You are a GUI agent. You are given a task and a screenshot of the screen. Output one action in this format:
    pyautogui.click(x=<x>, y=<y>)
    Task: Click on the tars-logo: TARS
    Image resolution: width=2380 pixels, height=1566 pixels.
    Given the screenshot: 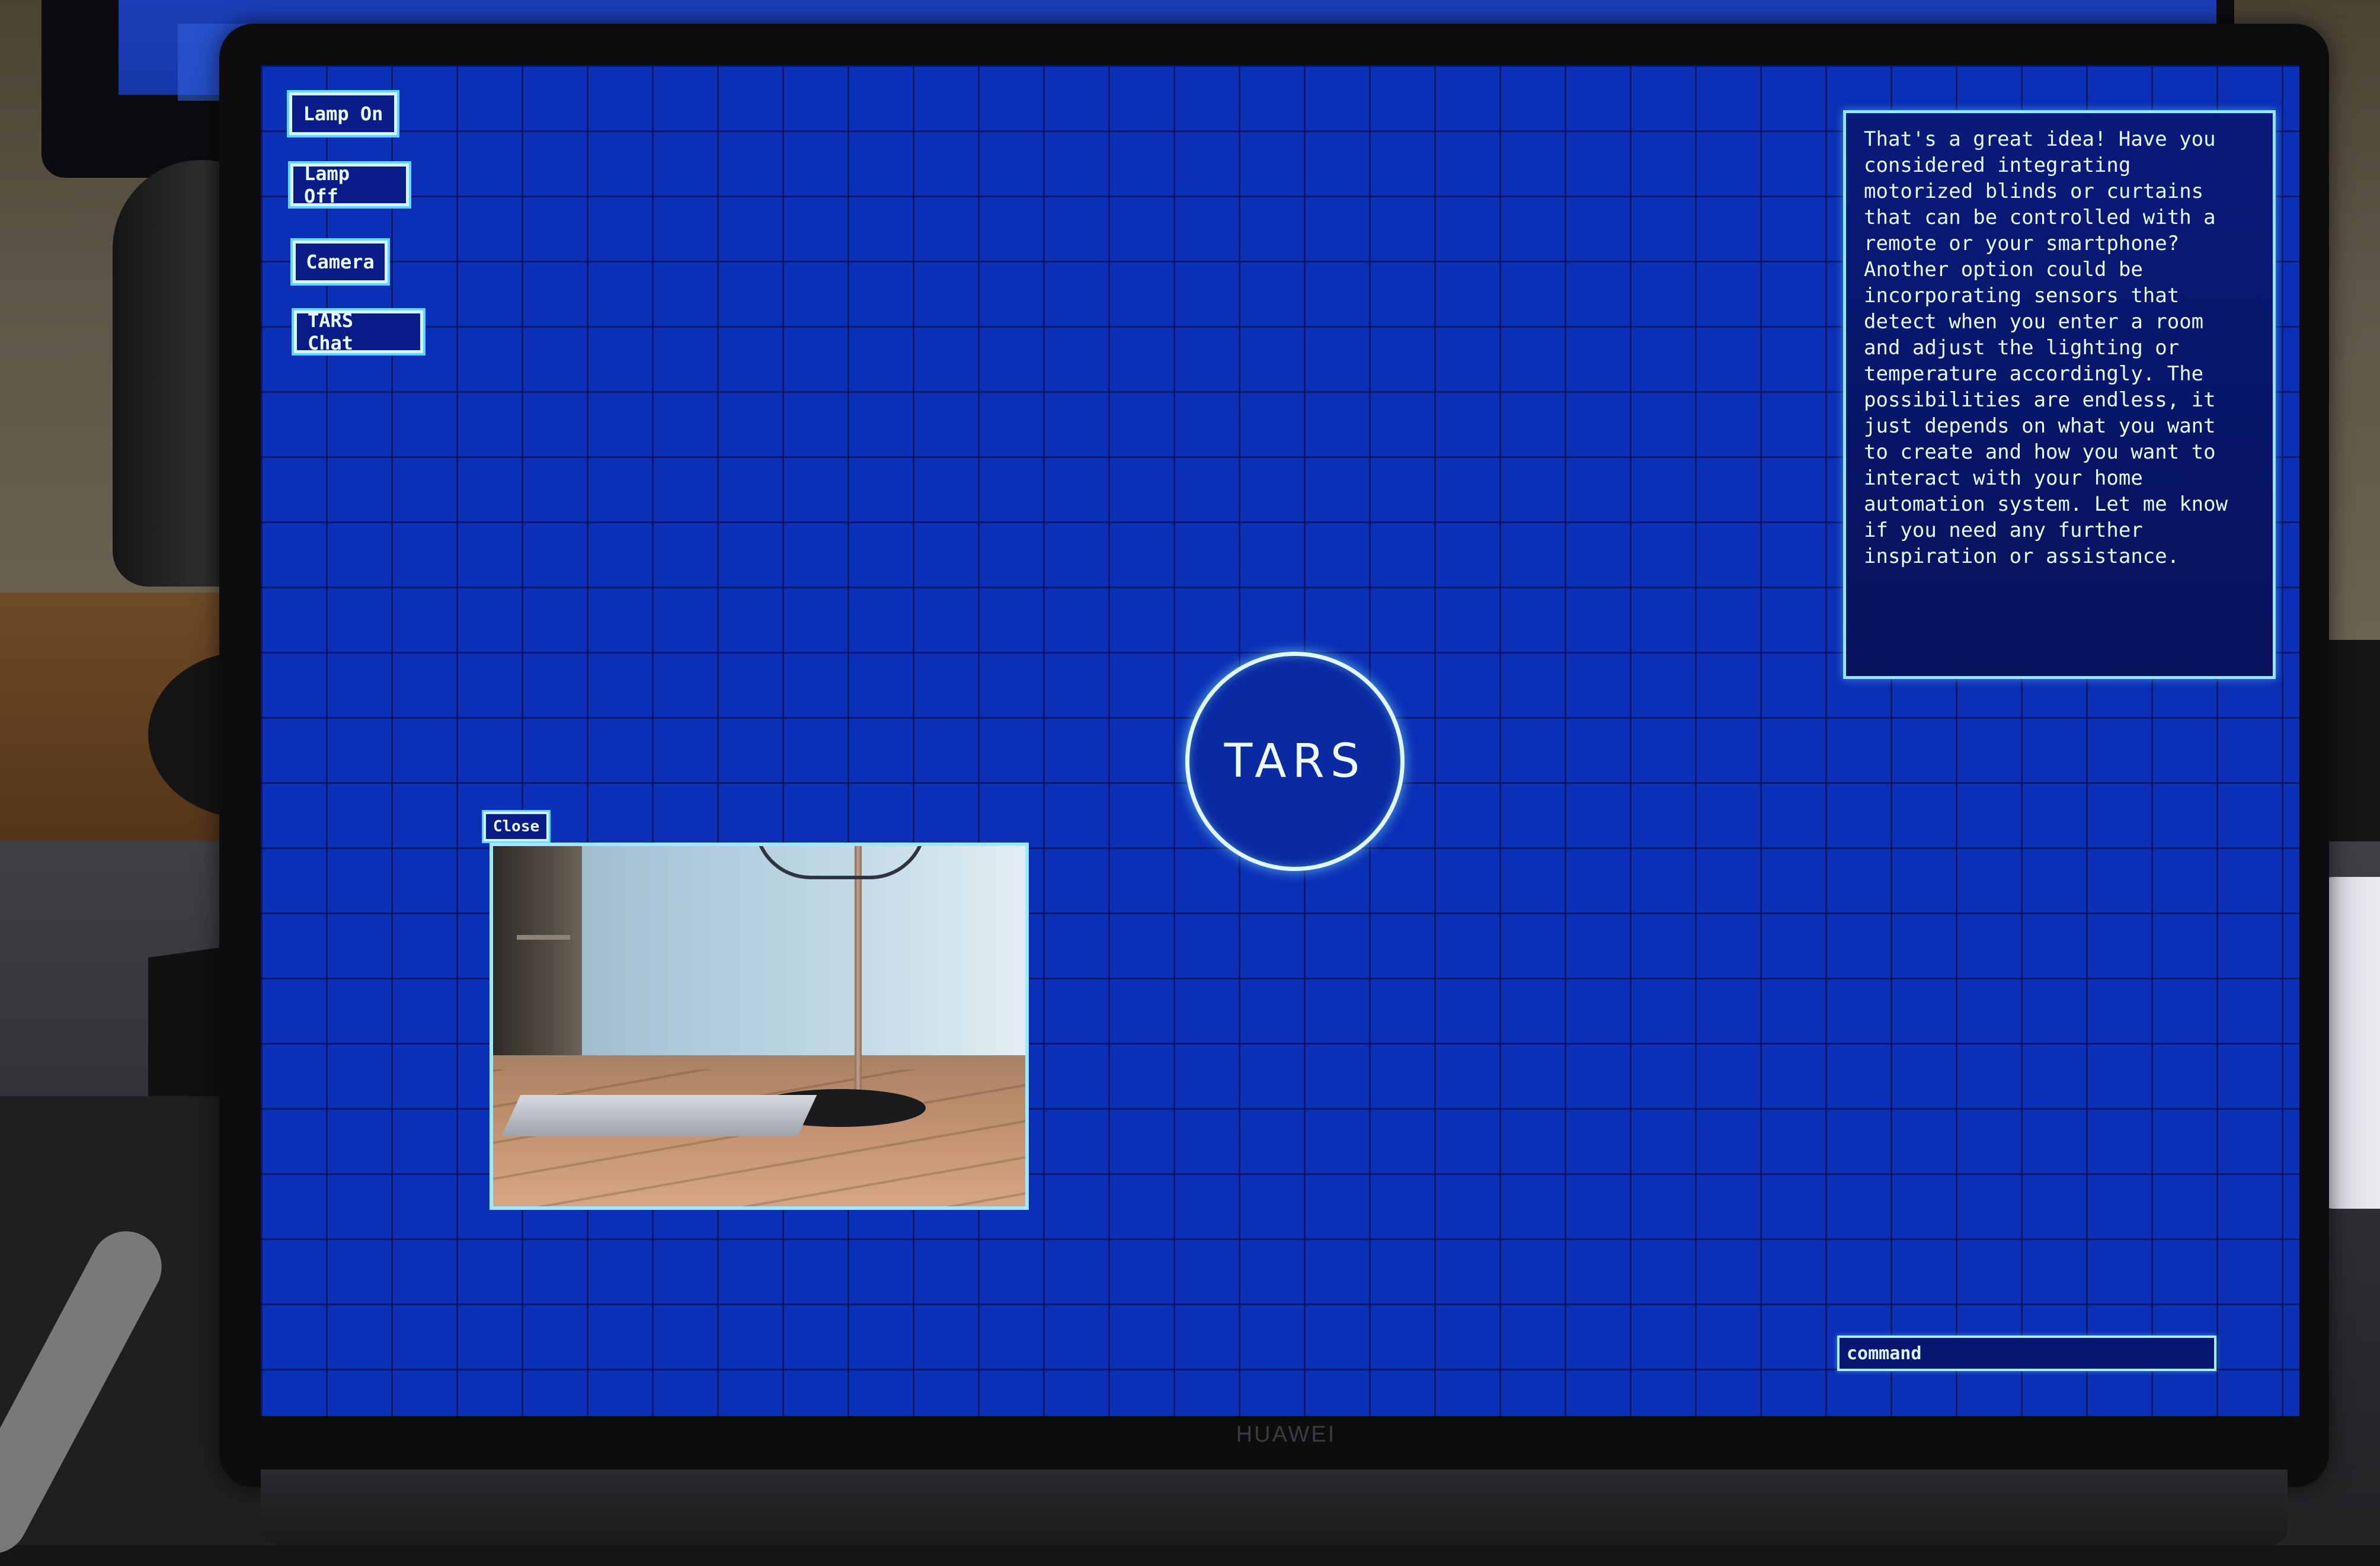 What is the action you would take?
    pyautogui.click(x=1295, y=761)
    